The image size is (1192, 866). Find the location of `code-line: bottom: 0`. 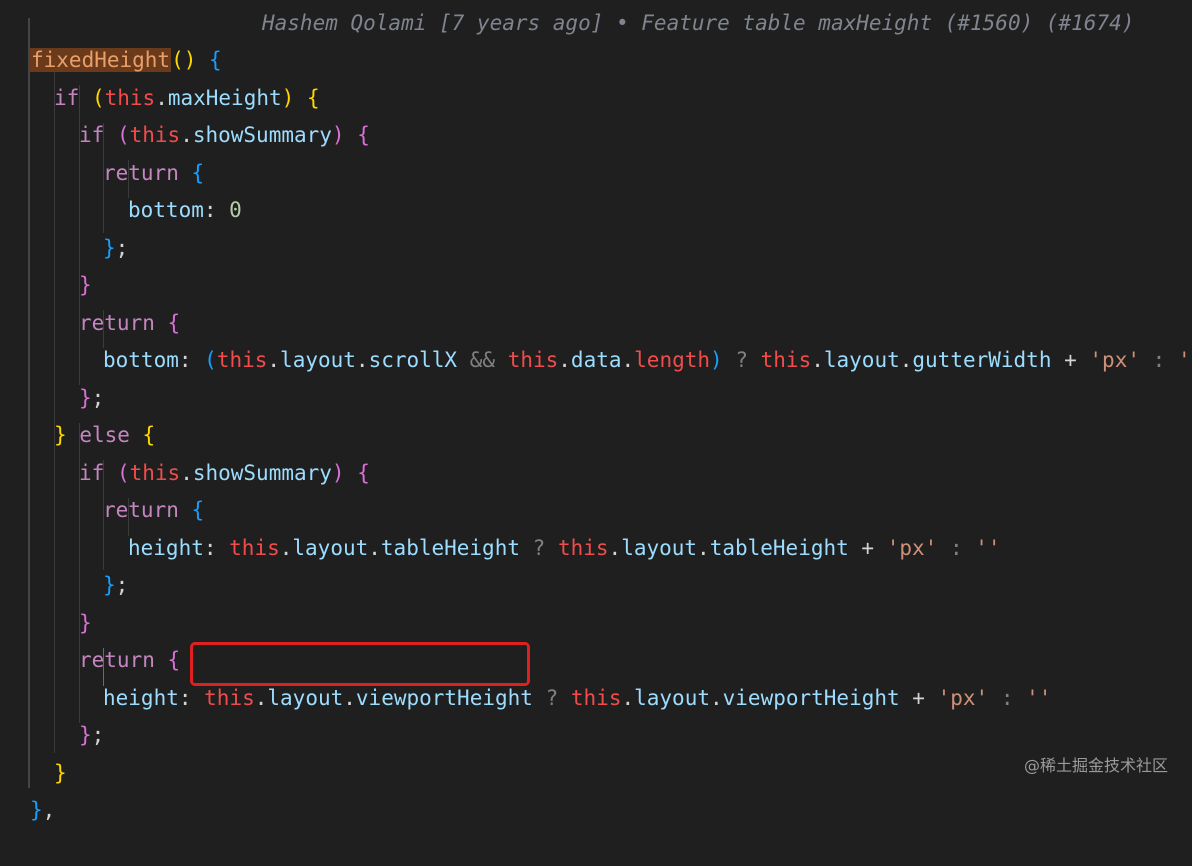

code-line: bottom: 0 is located at coordinates (596, 188).